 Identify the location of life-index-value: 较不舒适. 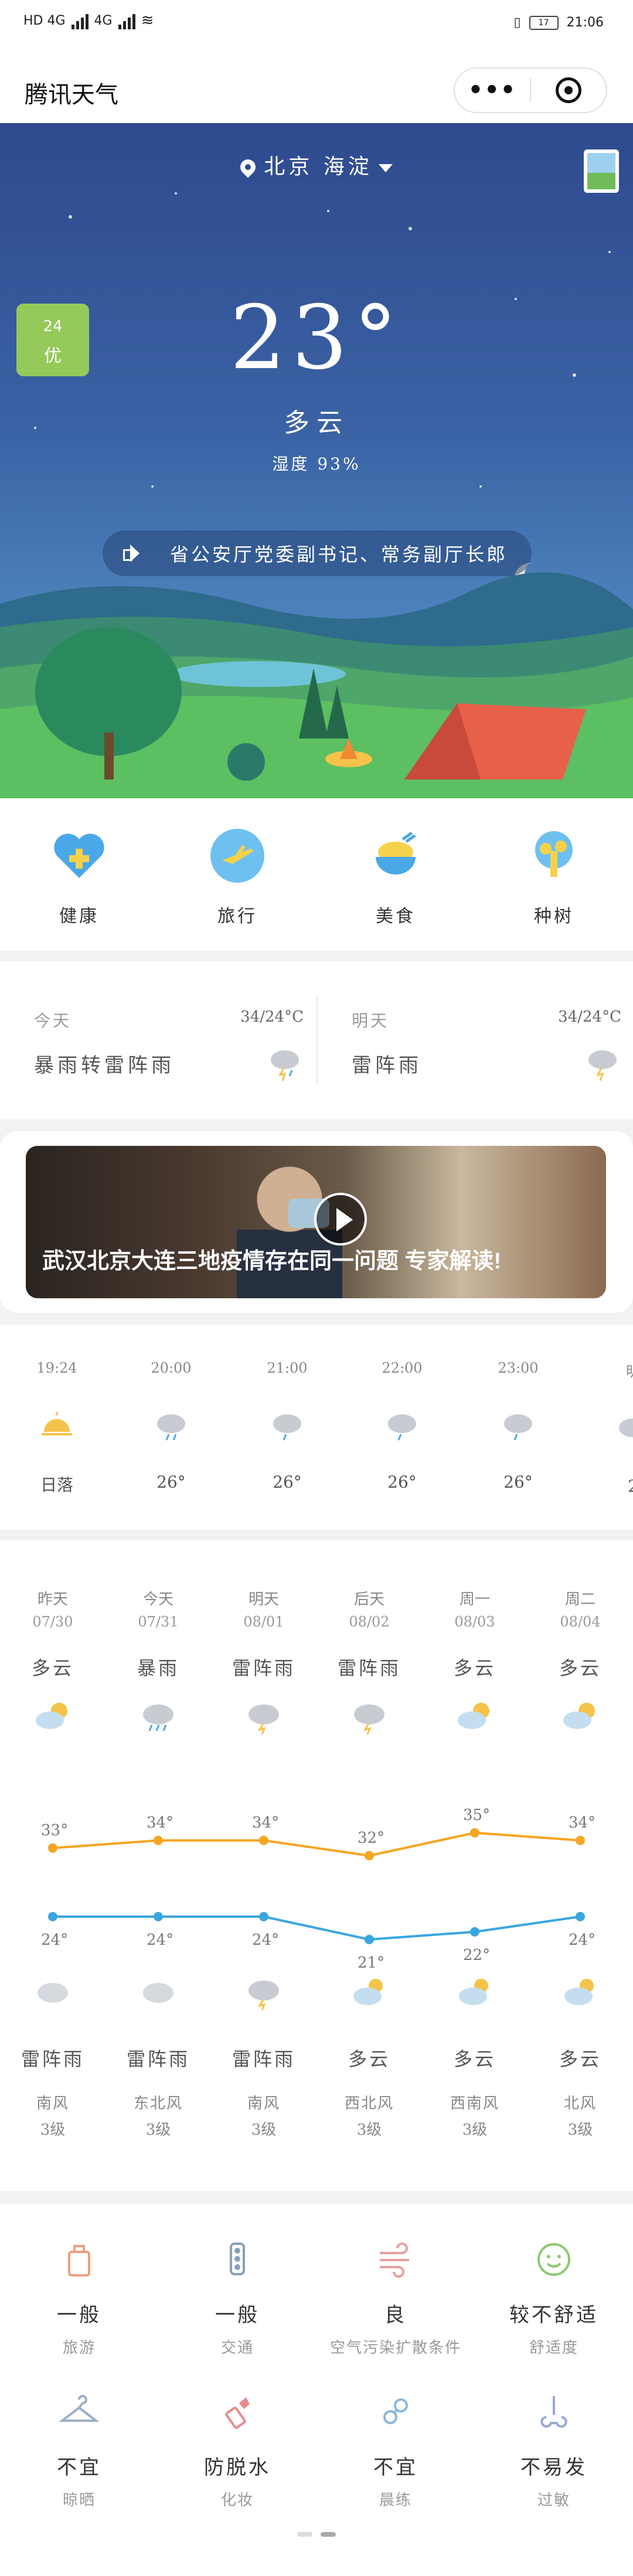
(553, 2315).